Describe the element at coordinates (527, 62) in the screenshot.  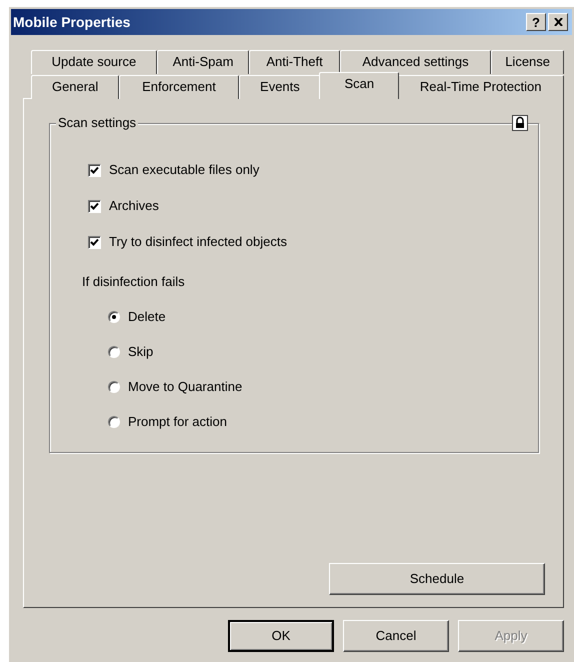
I see `tab: License` at that location.